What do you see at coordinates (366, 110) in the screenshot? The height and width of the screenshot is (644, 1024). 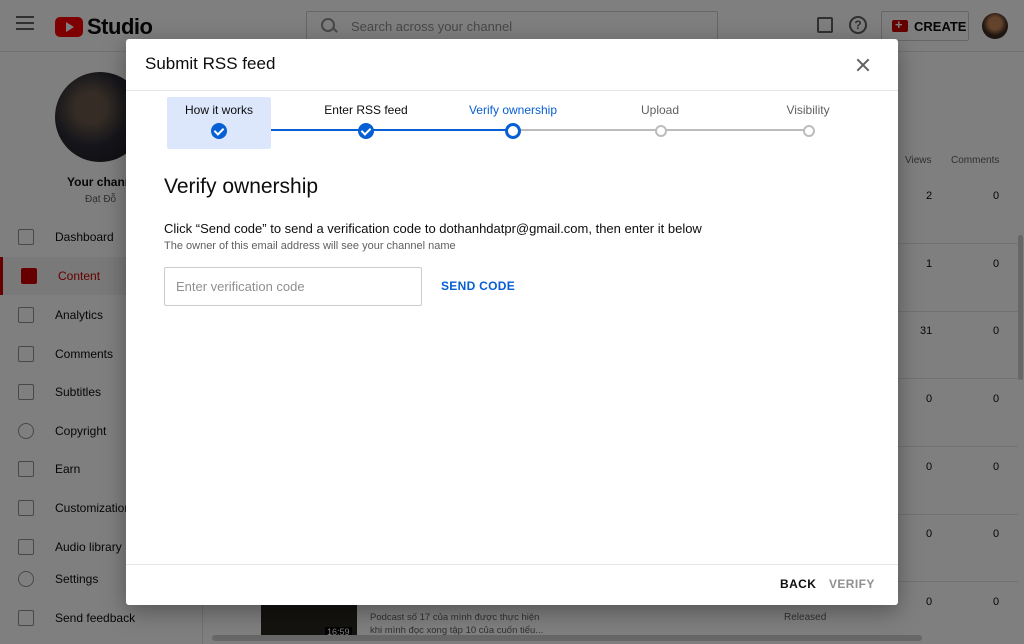 I see `step-label: Enter RSS feed` at bounding box center [366, 110].